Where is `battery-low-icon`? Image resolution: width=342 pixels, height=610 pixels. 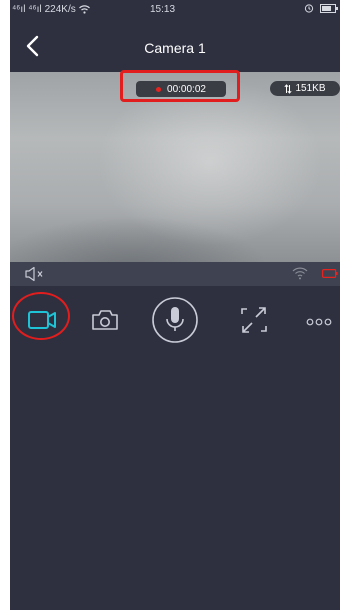 battery-low-icon is located at coordinates (330, 273).